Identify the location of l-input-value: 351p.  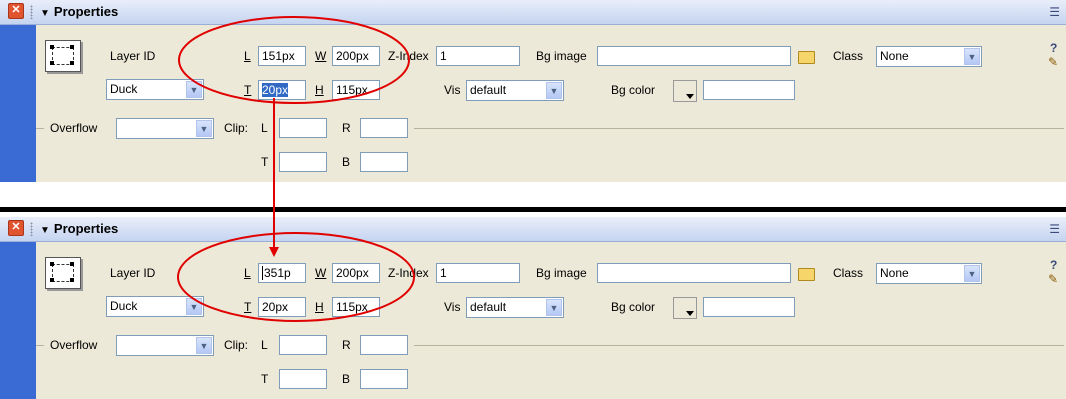
(277, 273).